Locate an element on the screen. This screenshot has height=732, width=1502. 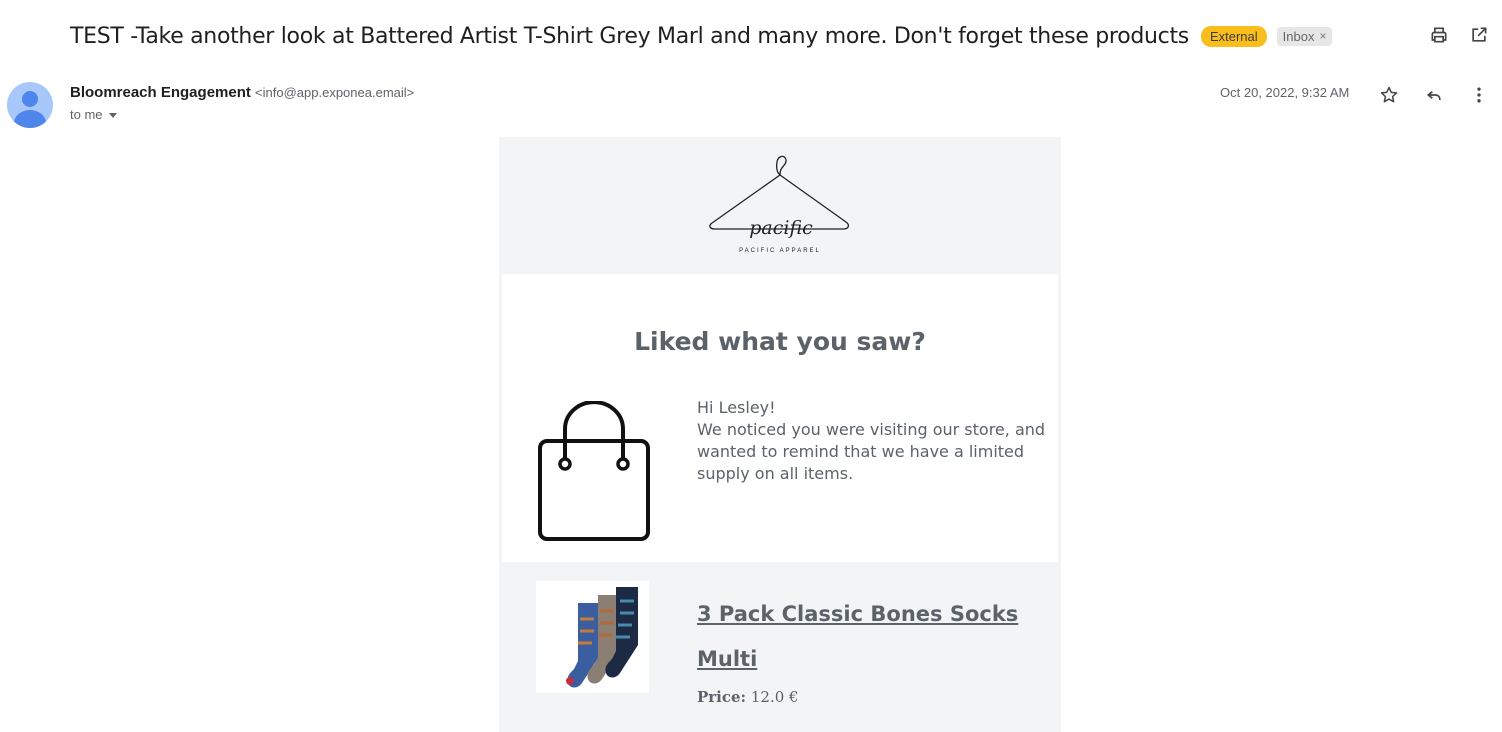
sender-email: <info@app.exponea.email> is located at coordinates (335, 92).